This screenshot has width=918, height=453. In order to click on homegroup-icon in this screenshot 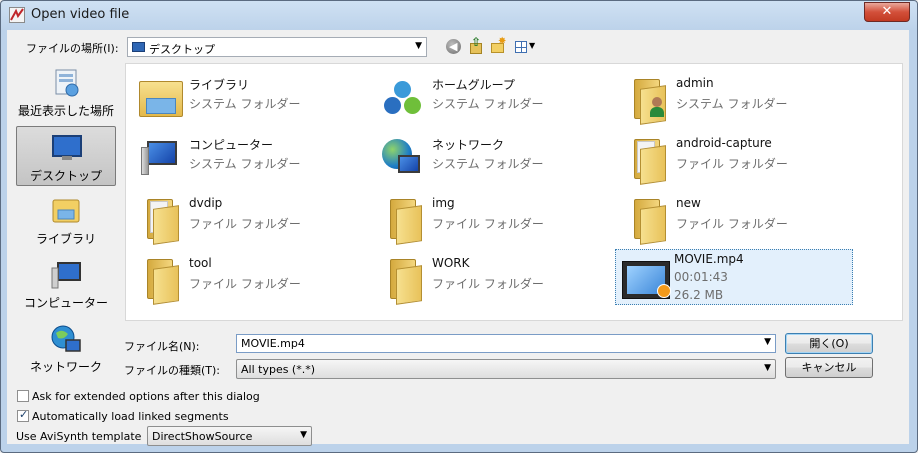, I will do `click(403, 98)`.